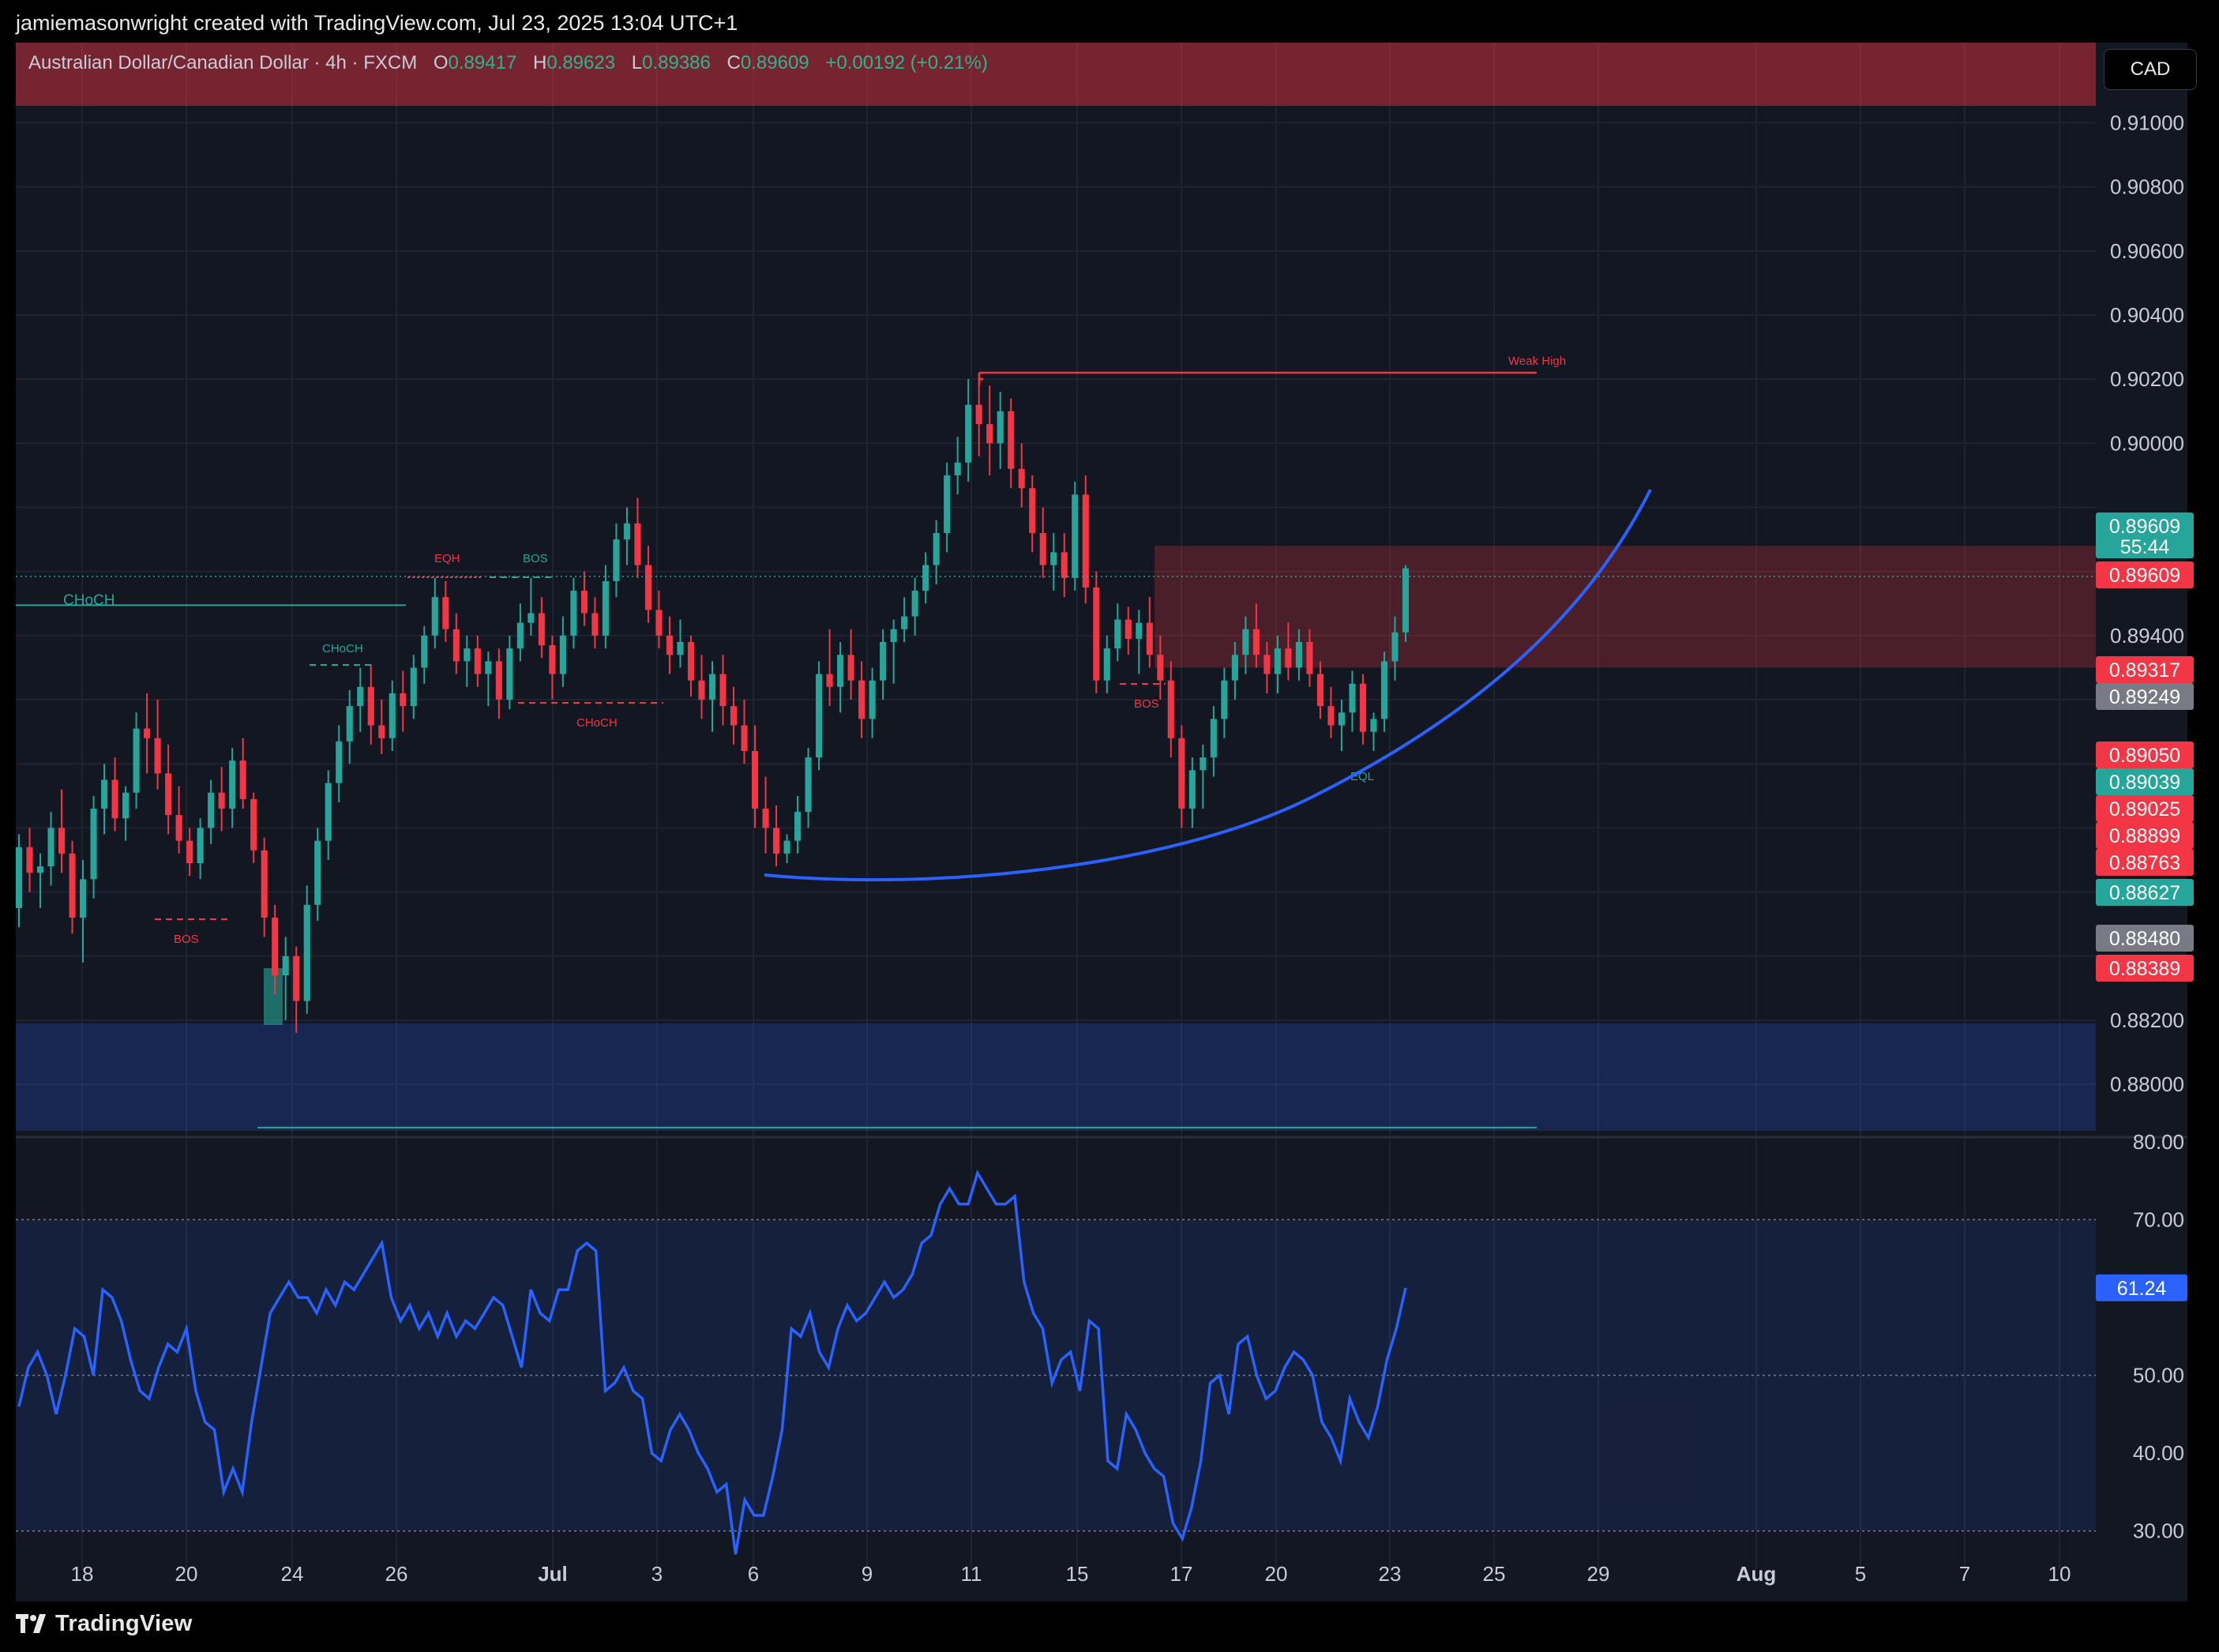 The width and height of the screenshot is (2219, 1652). Describe the element at coordinates (2144, 756) in the screenshot. I see `price-label-text: 0.89050` at that location.